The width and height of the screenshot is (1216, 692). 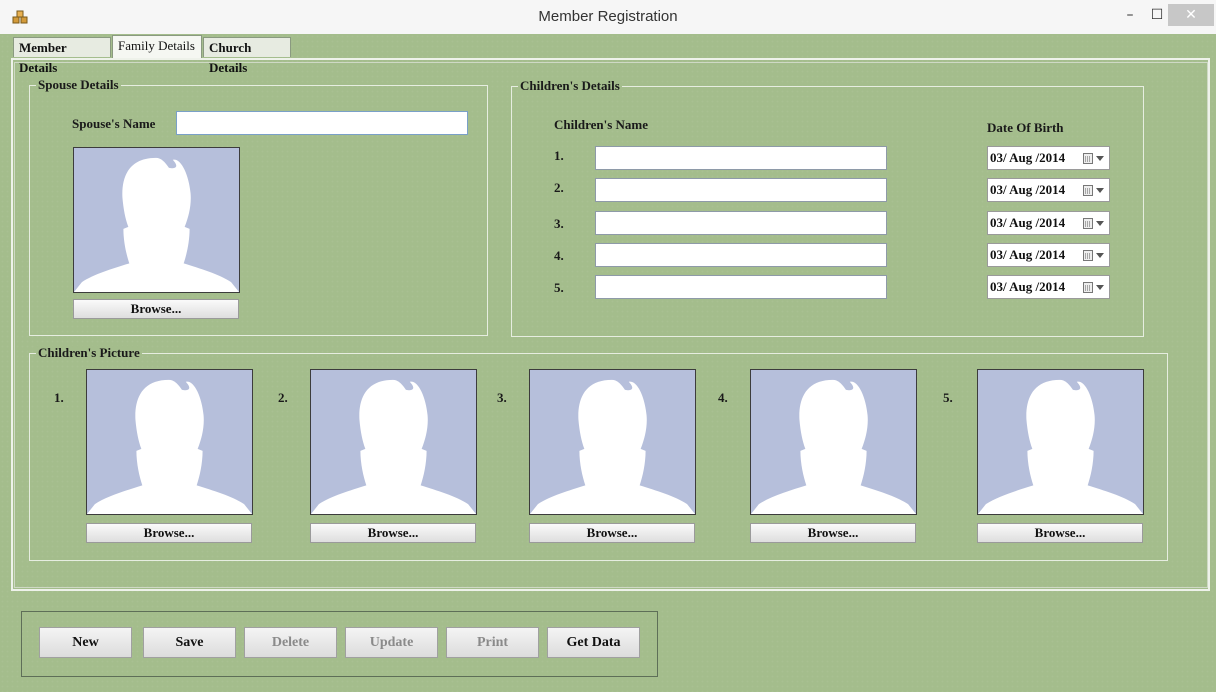 I want to click on child-dob-picker-5: 03/ Aug /2014, so click(x=1048, y=287).